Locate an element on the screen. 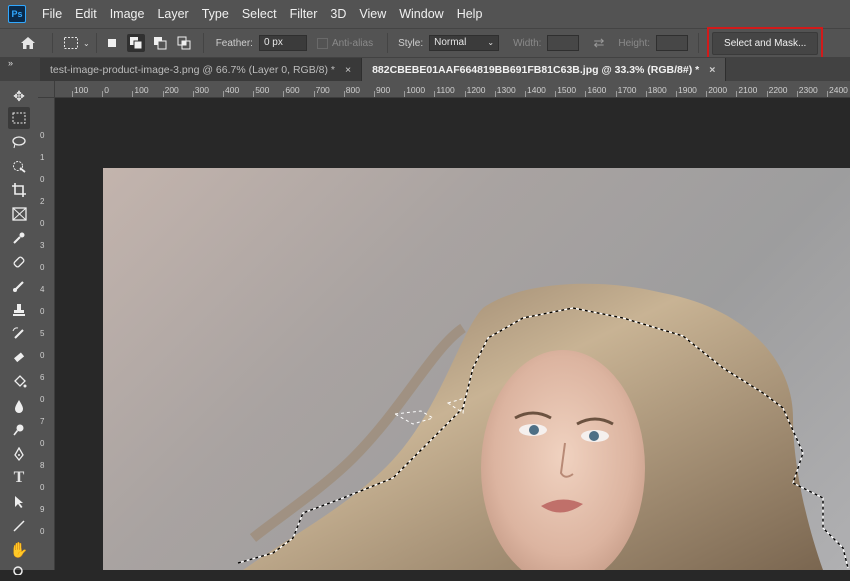 The image size is (850, 581). hand-tool-icon: ✋ is located at coordinates (19, 550).